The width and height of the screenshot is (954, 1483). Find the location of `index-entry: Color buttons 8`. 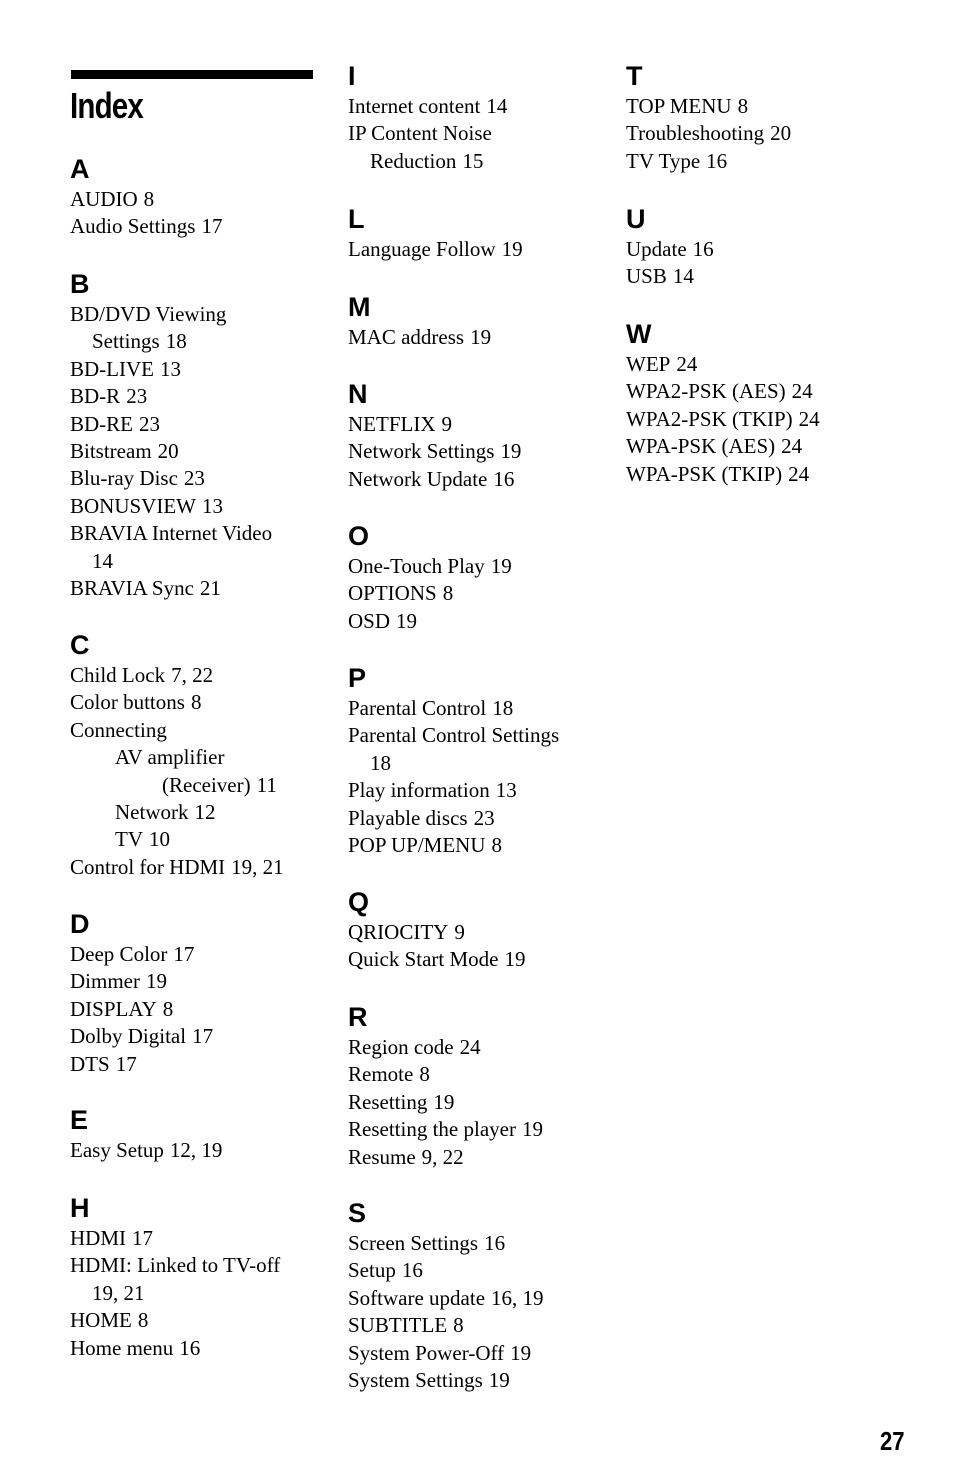

index-entry: Color buttons 8 is located at coordinates (200, 702).